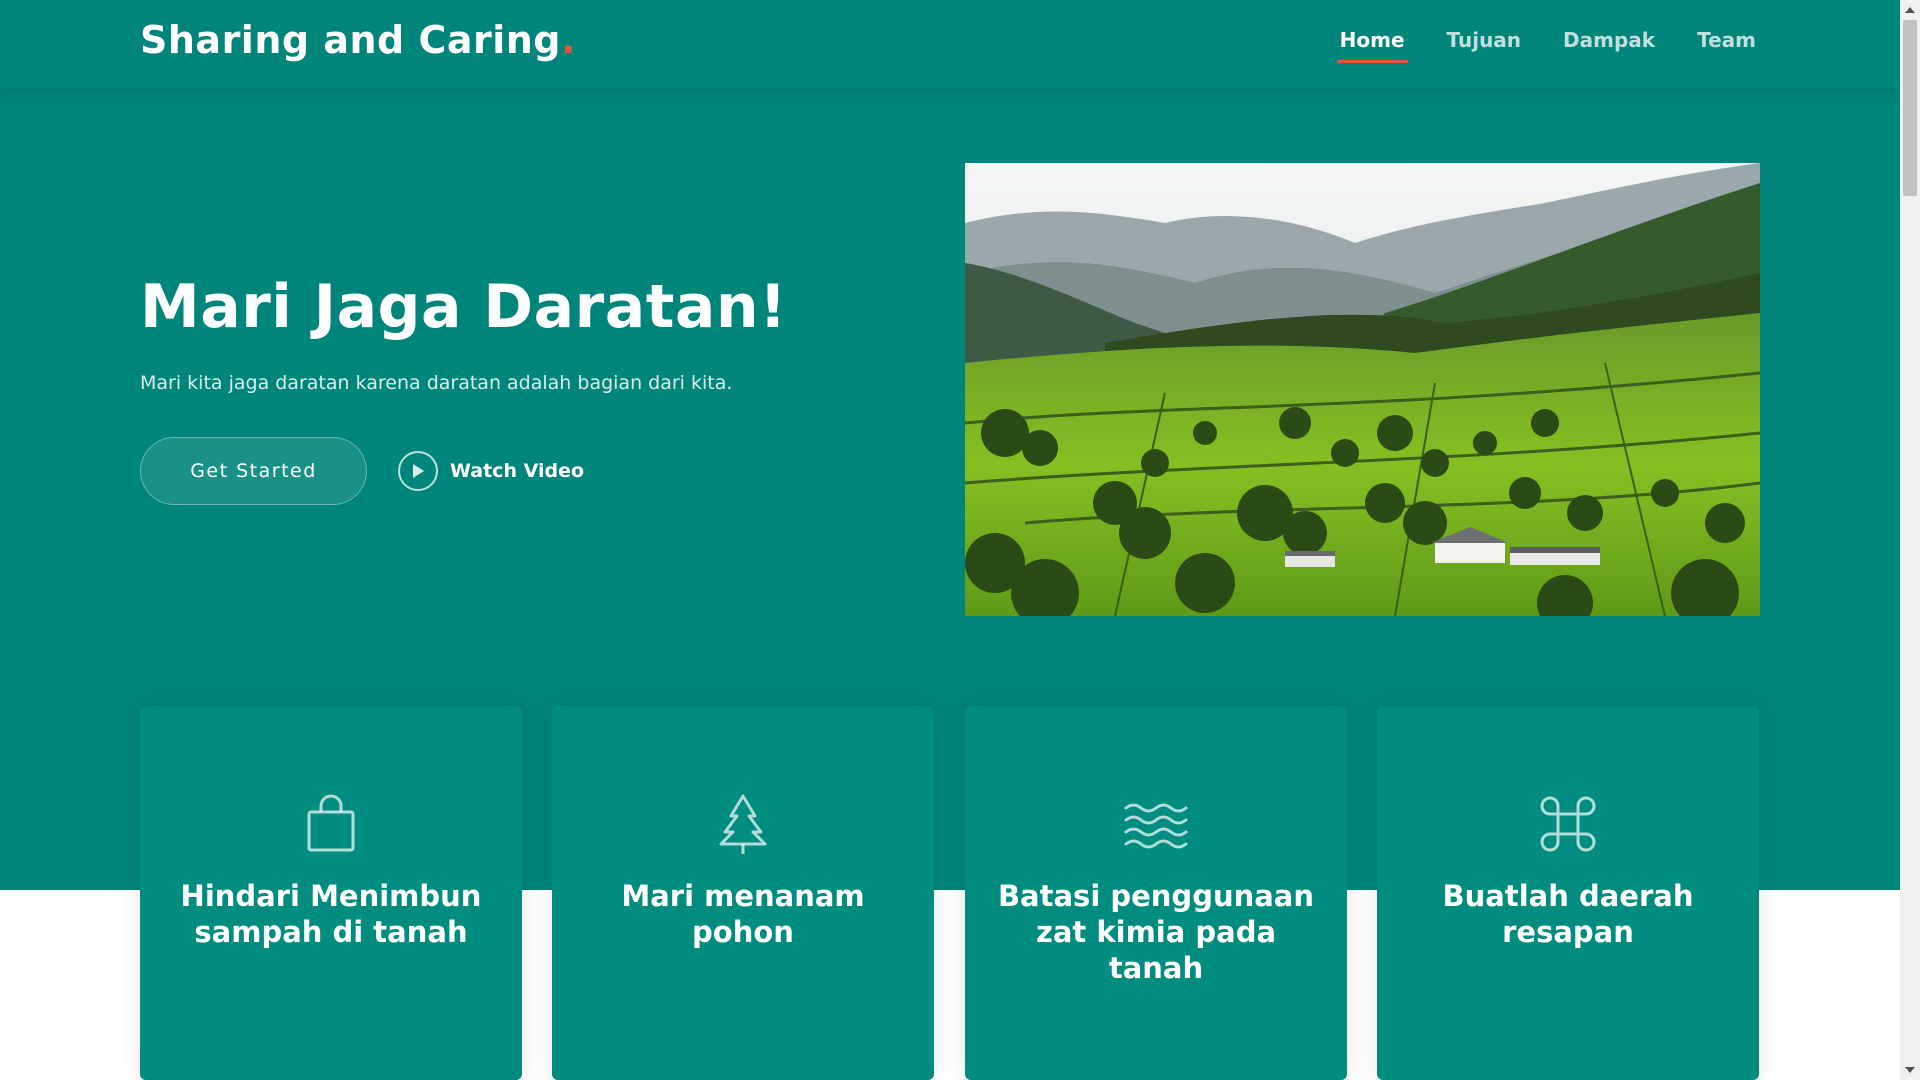 Image resolution: width=1920 pixels, height=1080 pixels. What do you see at coordinates (1568, 914) in the screenshot?
I see `feature-card-title: Buatlah daerah resapan` at bounding box center [1568, 914].